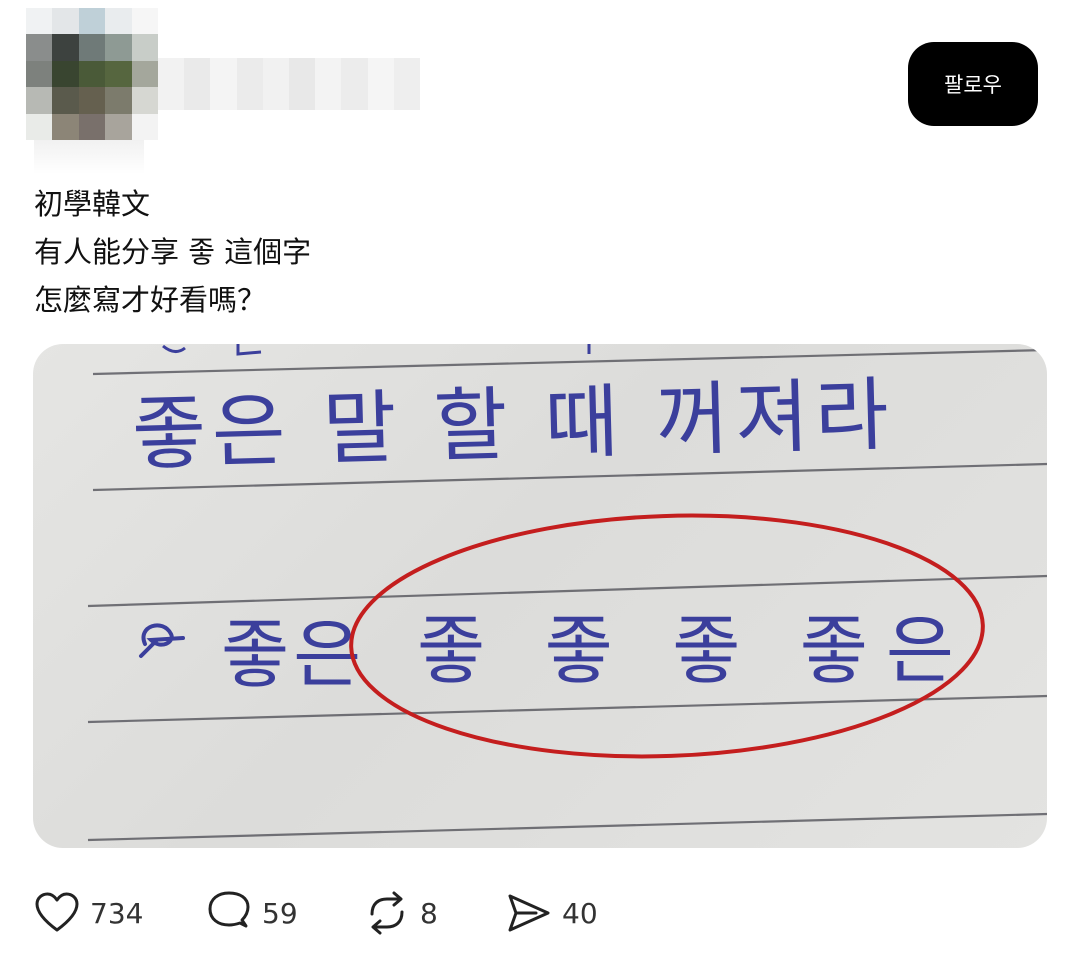 The width and height of the screenshot is (1080, 957). I want to click on repost-count: 8, so click(429, 913).